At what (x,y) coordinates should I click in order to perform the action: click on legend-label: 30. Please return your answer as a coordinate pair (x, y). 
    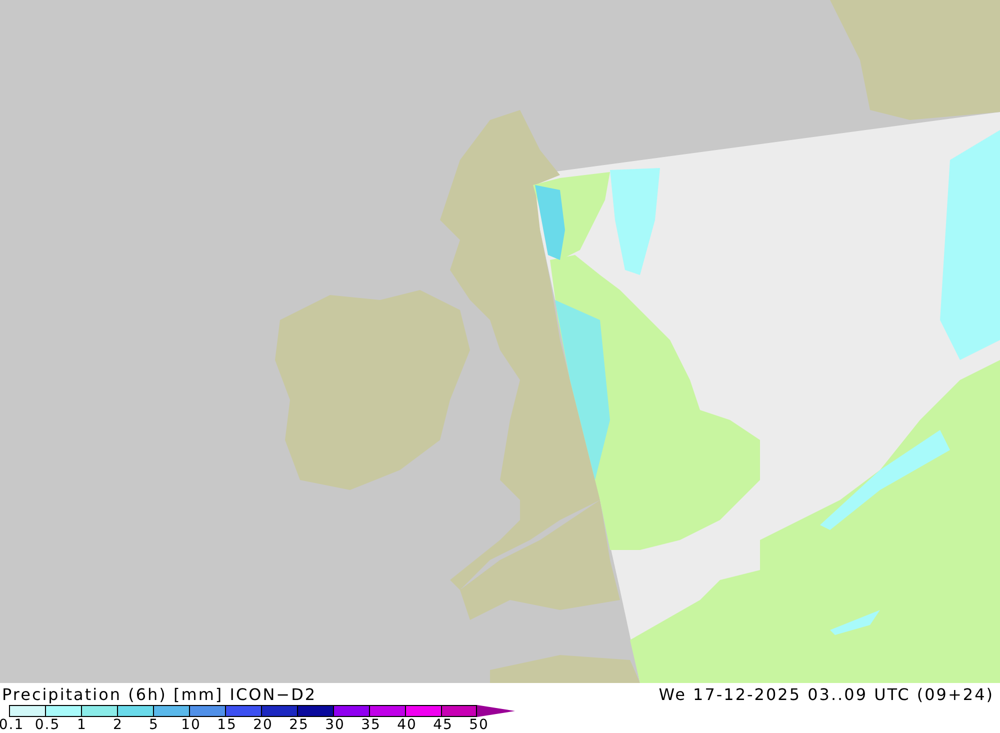
    Looking at the image, I should click on (335, 725).